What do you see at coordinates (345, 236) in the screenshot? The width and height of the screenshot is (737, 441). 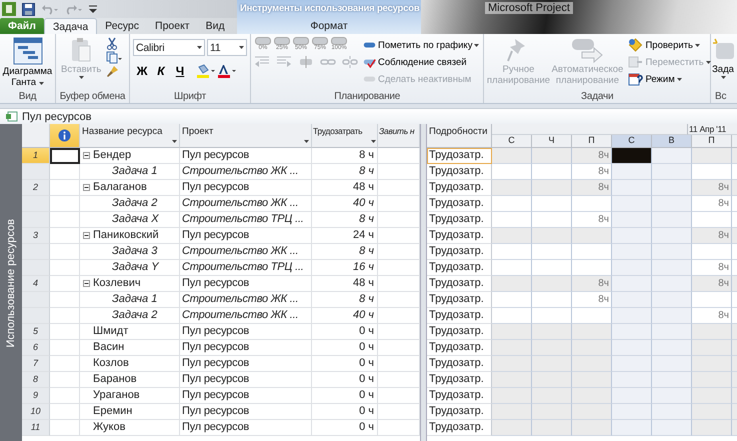 I see `work-cell: 24 ч` at bounding box center [345, 236].